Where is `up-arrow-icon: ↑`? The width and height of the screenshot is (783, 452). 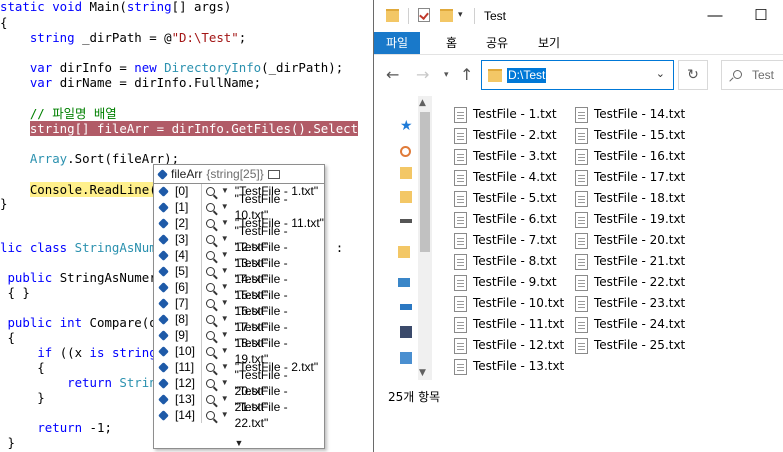 up-arrow-icon: ↑ is located at coordinates (466, 74).